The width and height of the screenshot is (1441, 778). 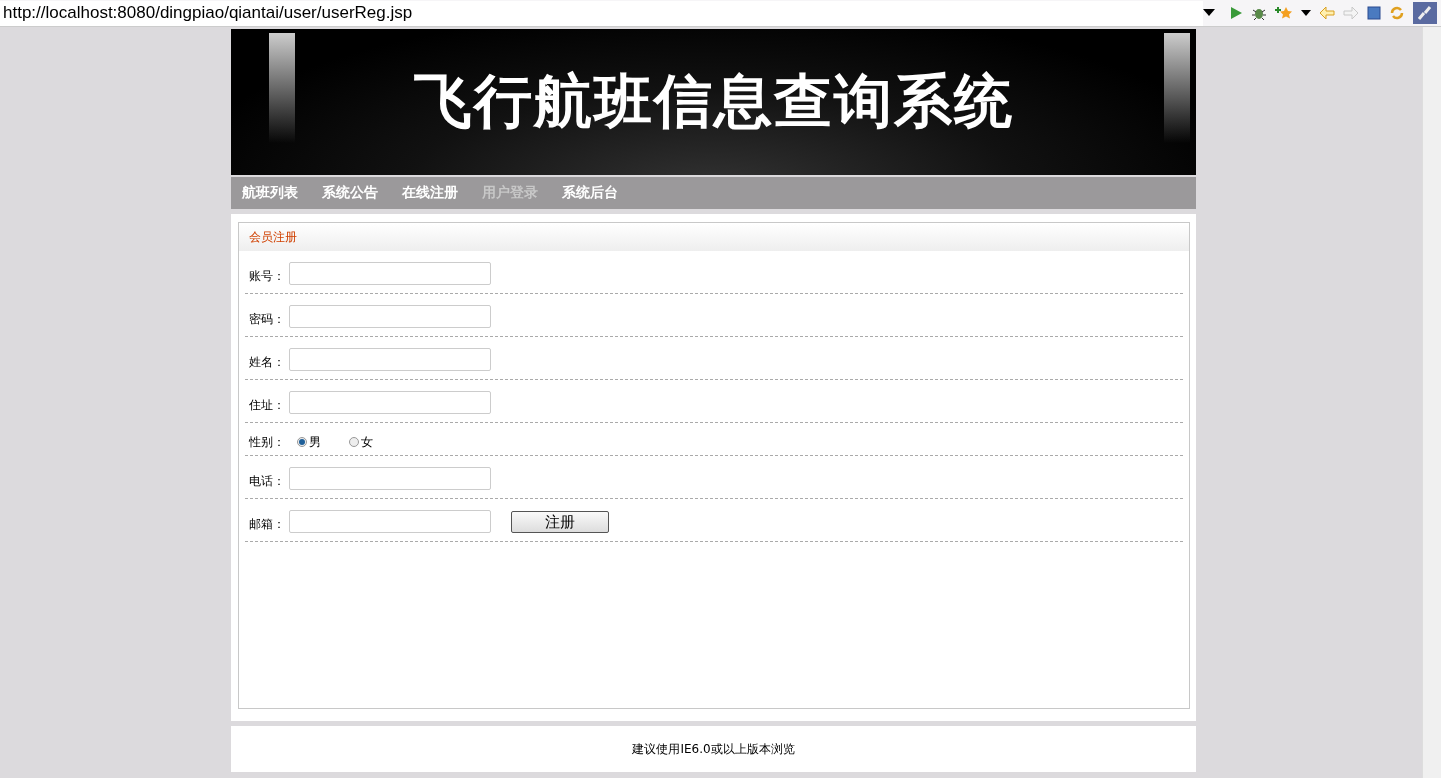 I want to click on nav-link: 航班列表, so click(x=270, y=193).